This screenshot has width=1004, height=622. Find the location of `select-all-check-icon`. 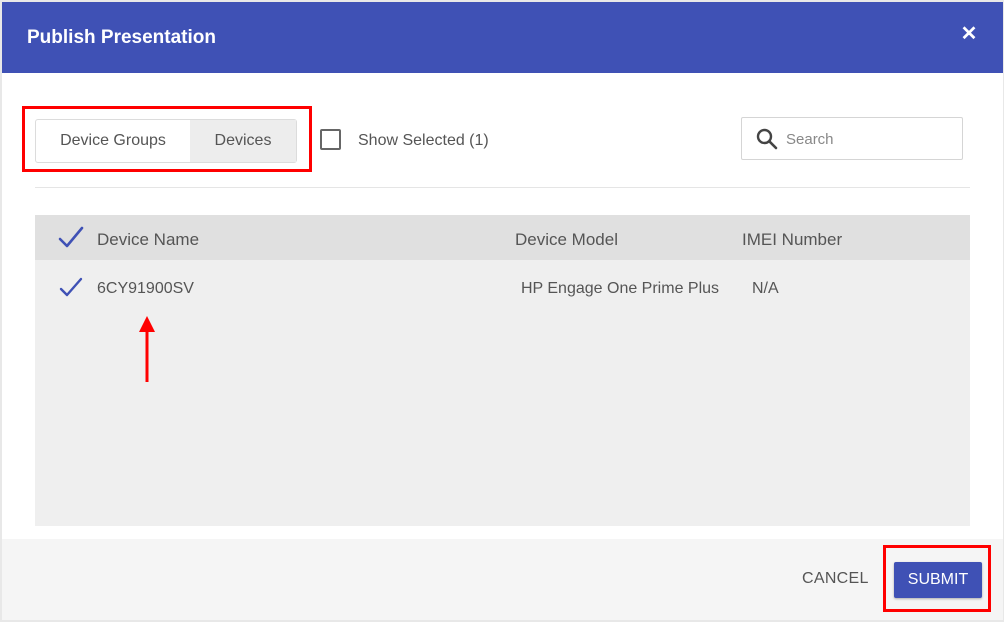

select-all-check-icon is located at coordinates (71, 237).